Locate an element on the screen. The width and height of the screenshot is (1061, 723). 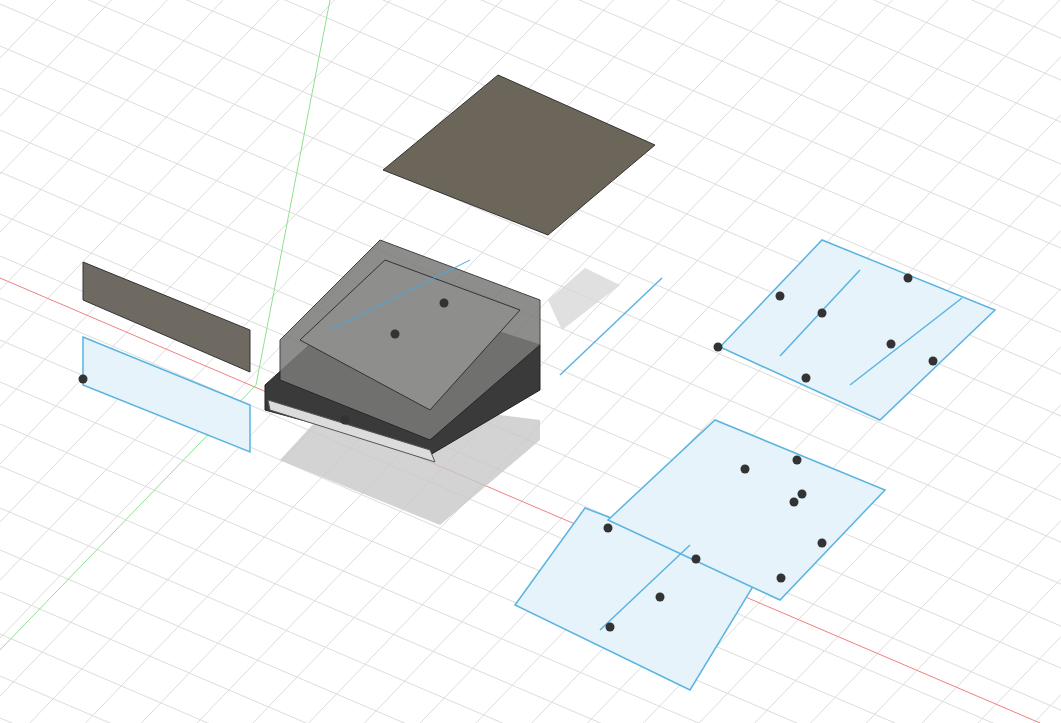
panel-body is located at coordinates (166, 317).